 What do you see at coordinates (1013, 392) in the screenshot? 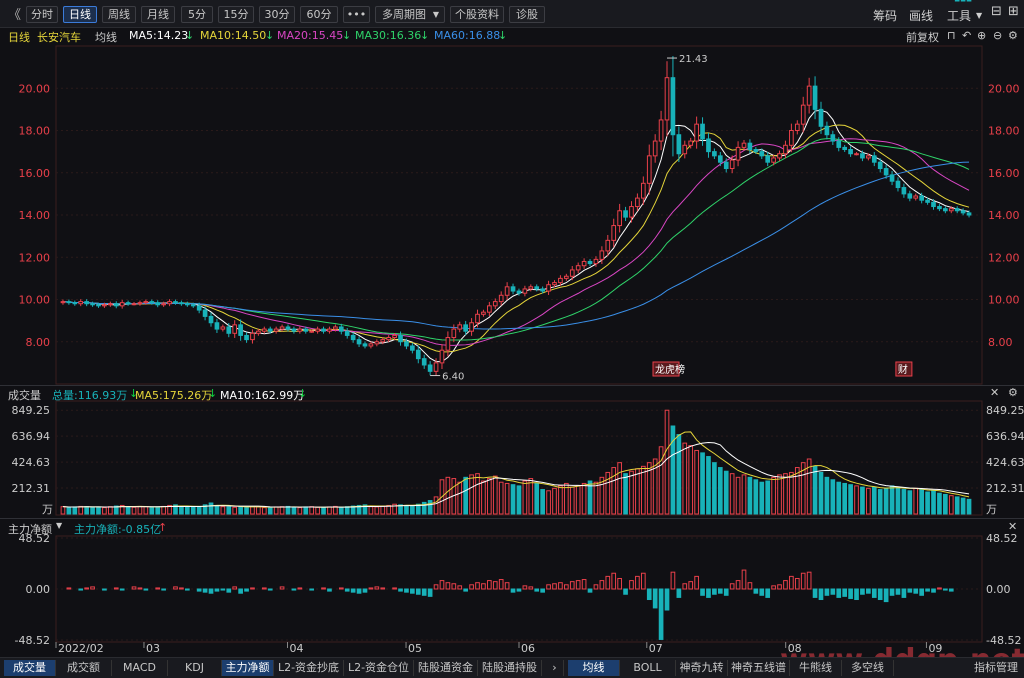
I see `settings-icon: ⚙` at bounding box center [1013, 392].